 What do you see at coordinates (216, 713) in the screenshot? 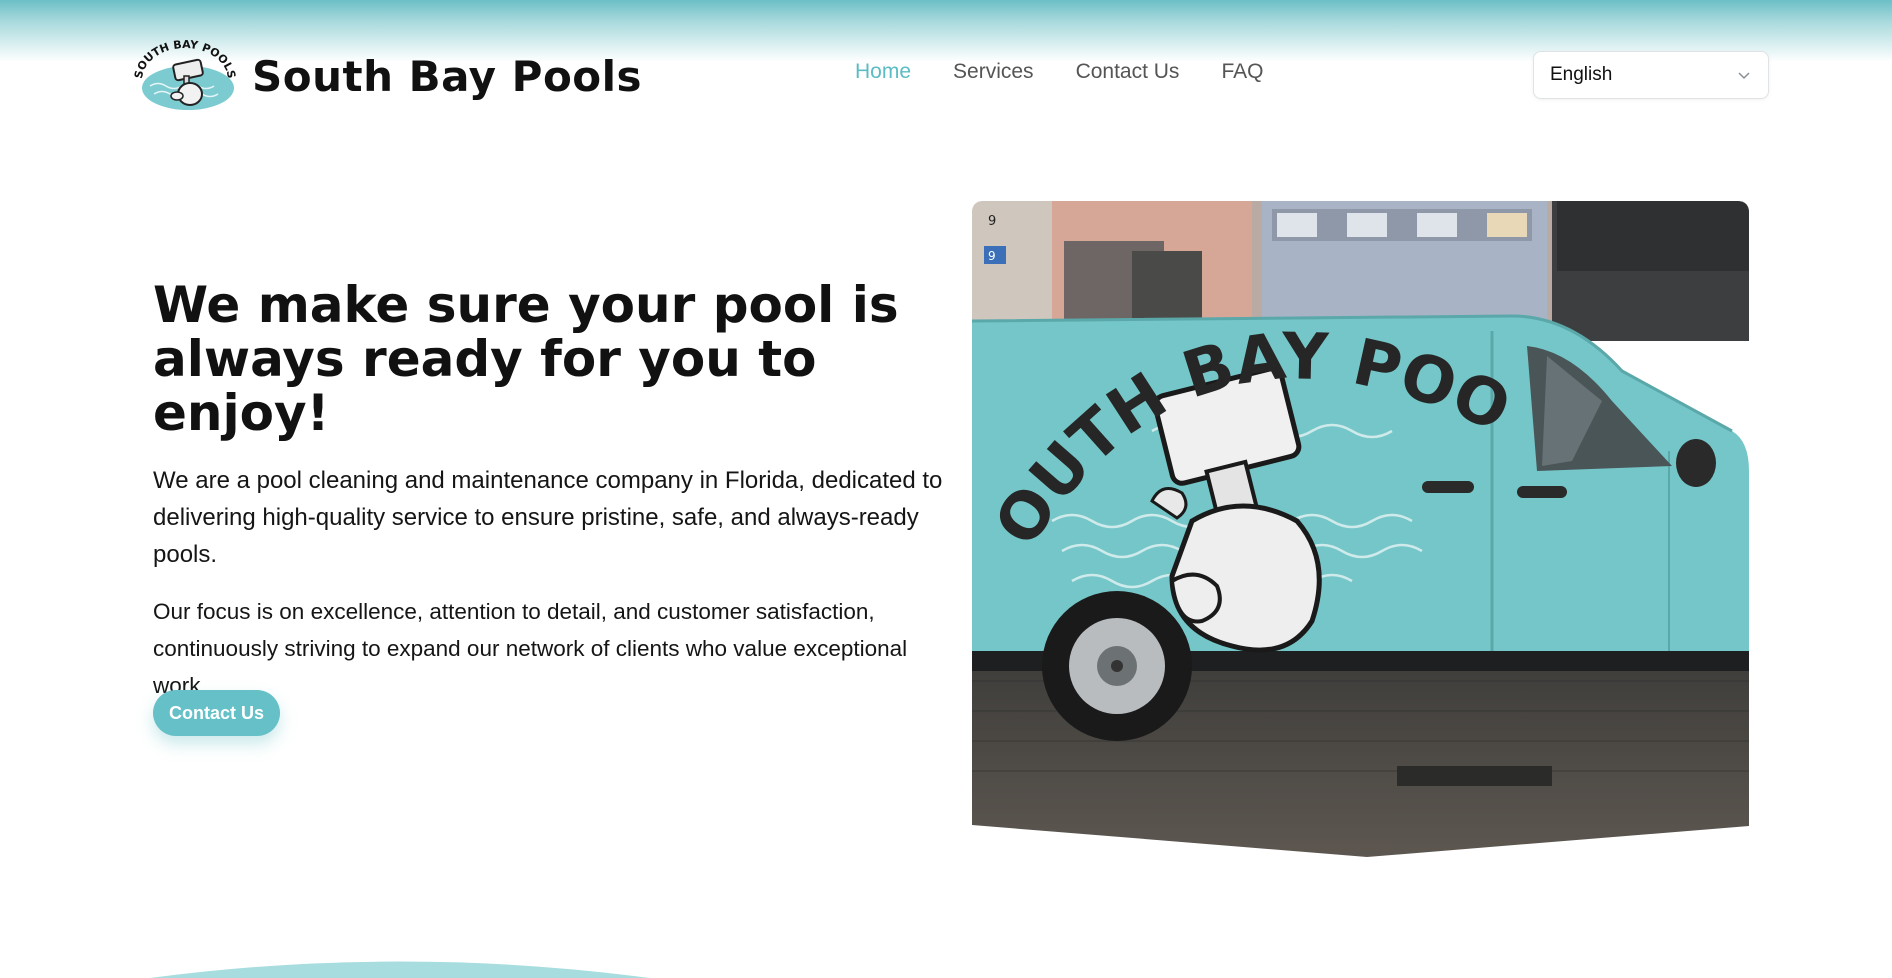
I see `contact-us-button: Contact Us` at bounding box center [216, 713].